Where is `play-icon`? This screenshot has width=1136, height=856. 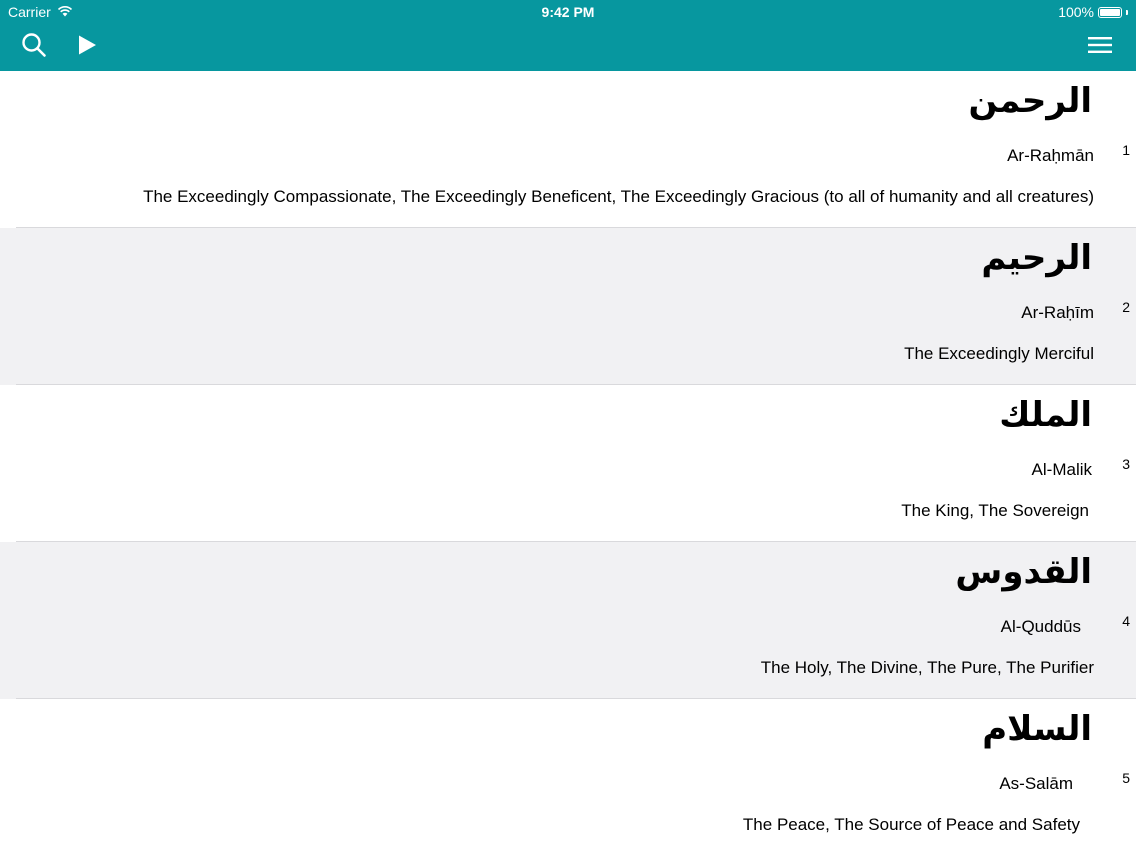 play-icon is located at coordinates (87, 47).